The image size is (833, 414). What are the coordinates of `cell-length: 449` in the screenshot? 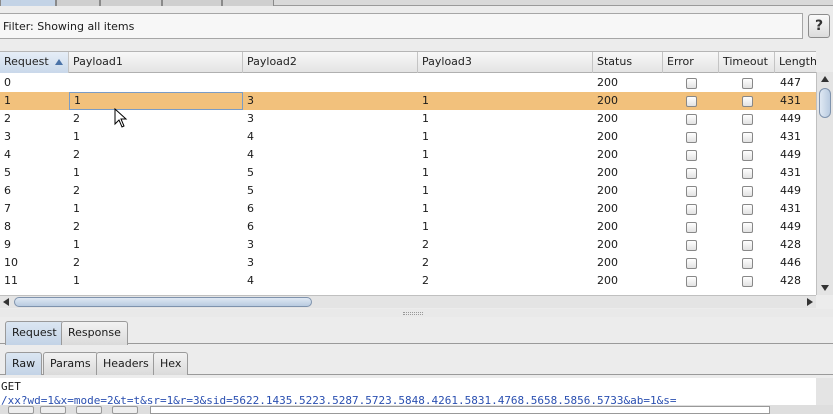 It's located at (790, 226).